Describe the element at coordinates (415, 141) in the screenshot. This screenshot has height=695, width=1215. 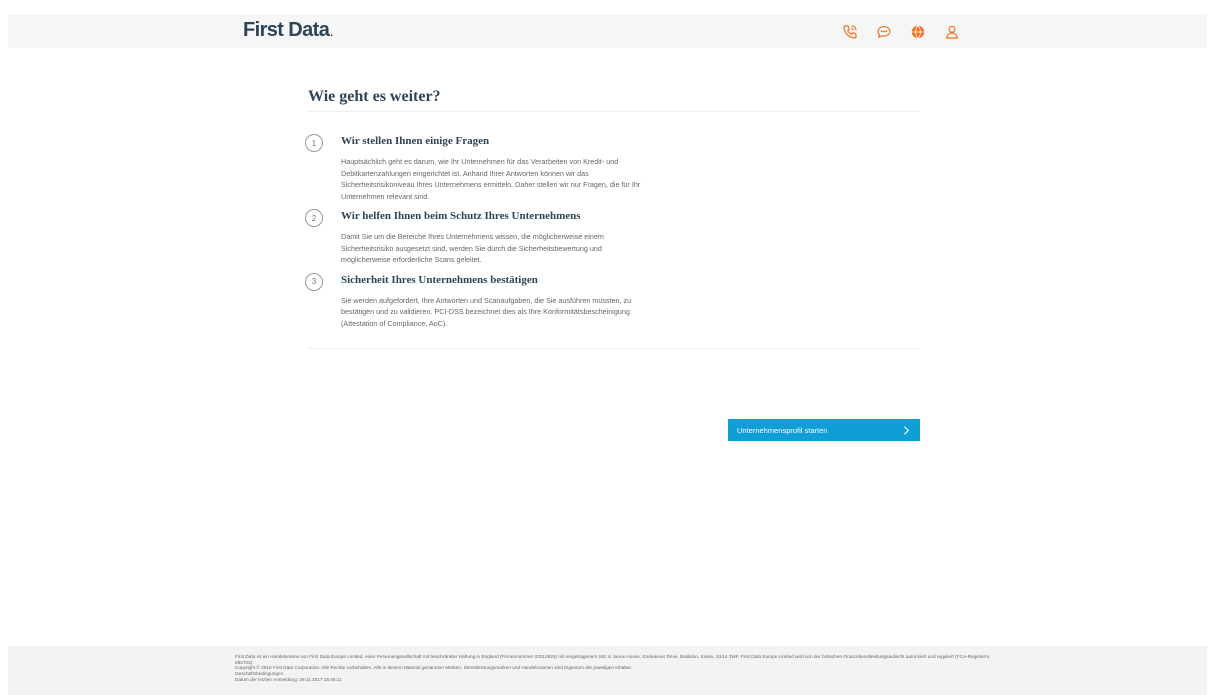
I see `step-1-title: Wir stellen Ihnen einige Fragen` at that location.